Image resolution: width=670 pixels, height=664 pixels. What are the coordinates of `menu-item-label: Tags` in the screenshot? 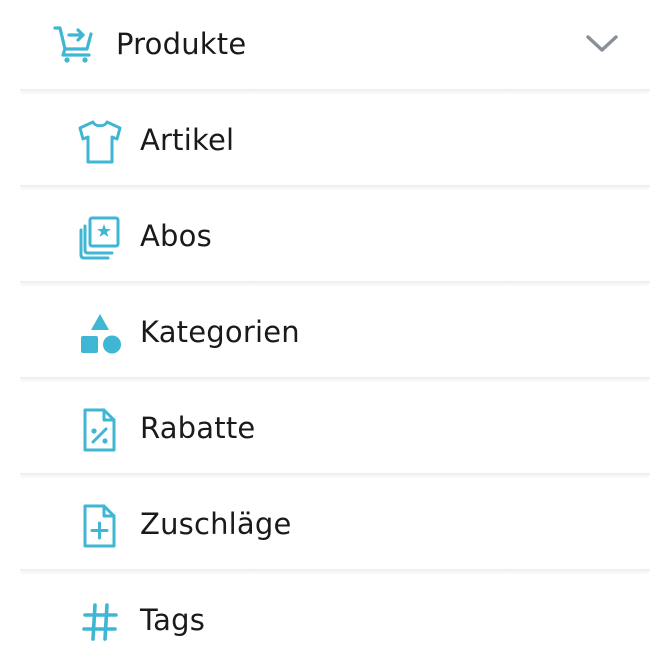 It's located at (173, 620).